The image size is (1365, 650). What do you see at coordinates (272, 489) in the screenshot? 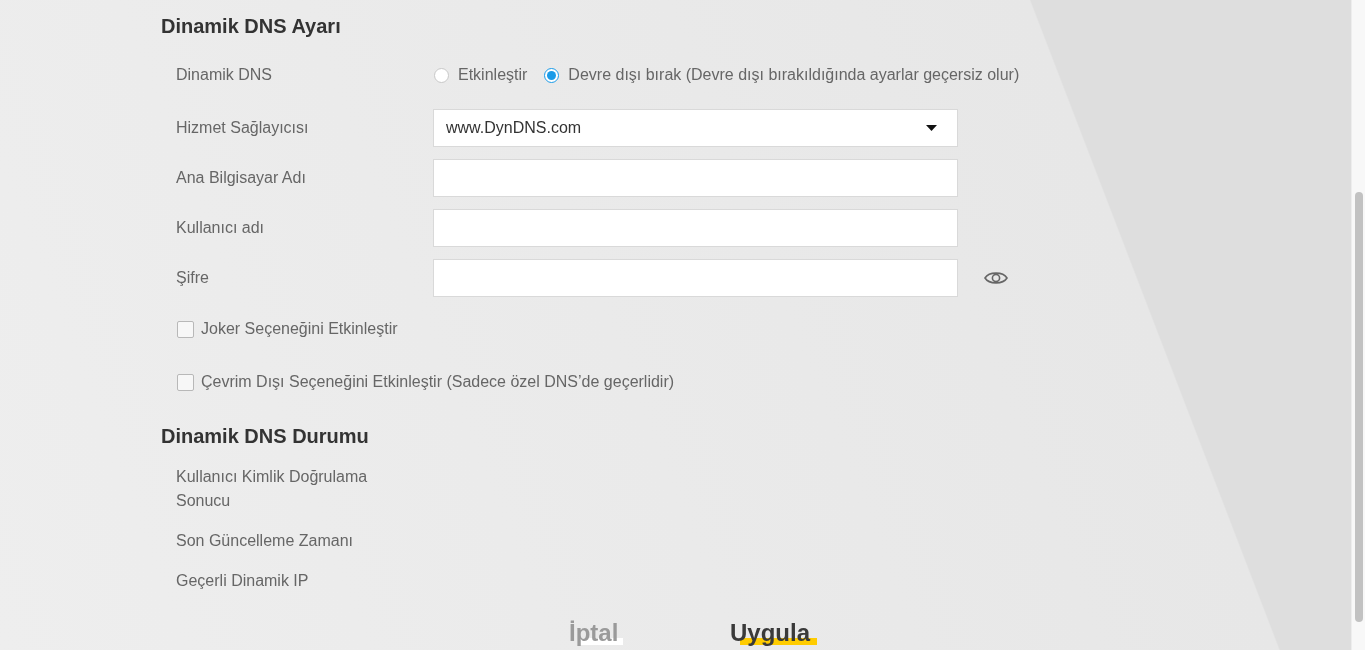
I see `status-label: Kullanıcı Kimlik Doğrulama Sonucu` at bounding box center [272, 489].